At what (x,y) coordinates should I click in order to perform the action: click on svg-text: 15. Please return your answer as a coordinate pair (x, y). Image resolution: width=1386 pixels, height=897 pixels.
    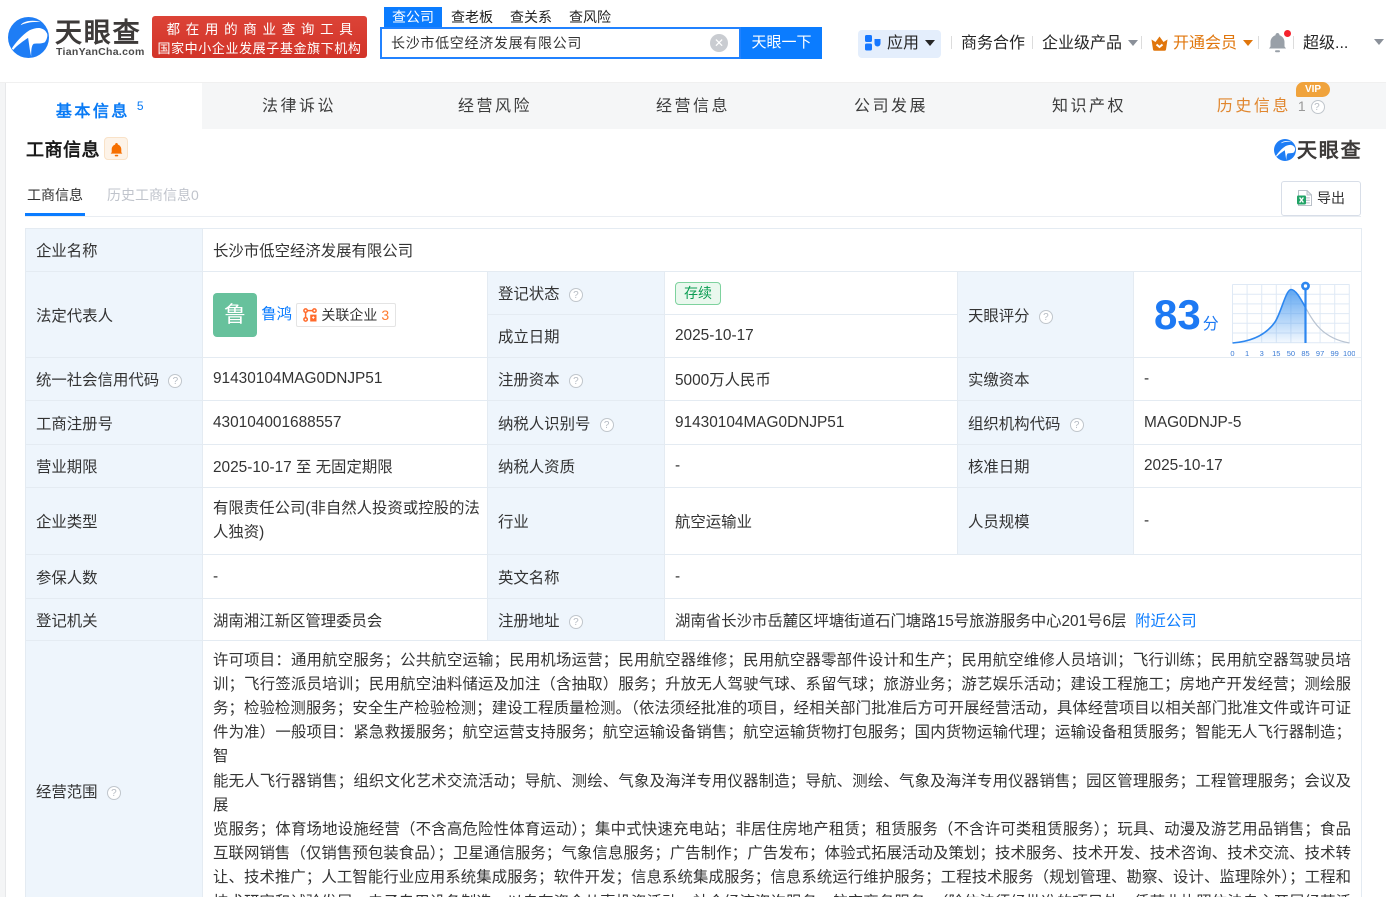
    Looking at the image, I should click on (1276, 353).